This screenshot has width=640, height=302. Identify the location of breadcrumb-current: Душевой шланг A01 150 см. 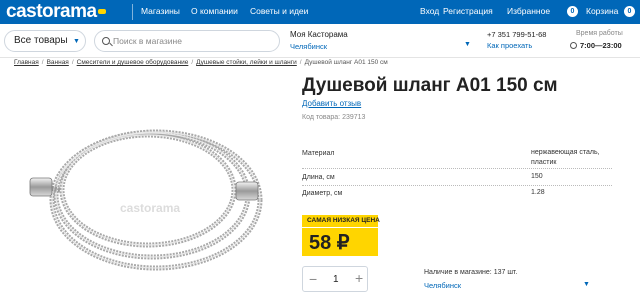
(346, 62).